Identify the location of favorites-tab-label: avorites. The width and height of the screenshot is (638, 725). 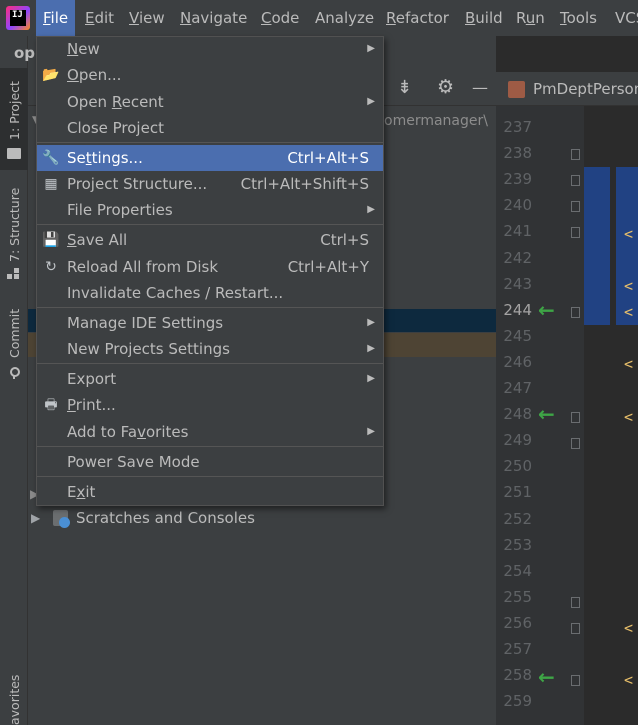
(14, 700).